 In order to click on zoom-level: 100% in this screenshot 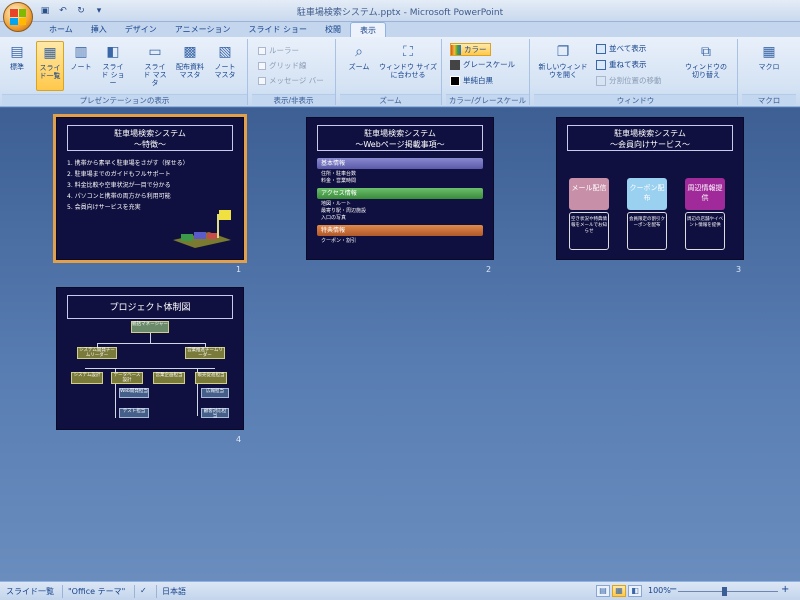, I will do `click(659, 590)`.